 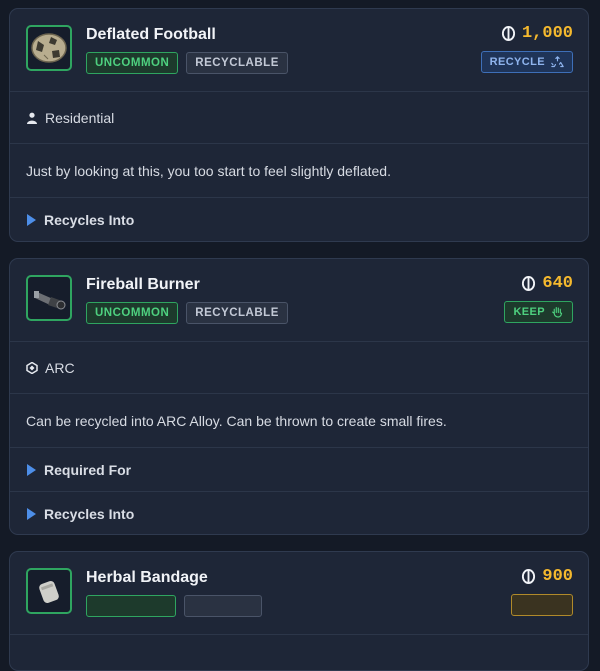 I want to click on keep-button: KEEP, so click(x=538, y=312).